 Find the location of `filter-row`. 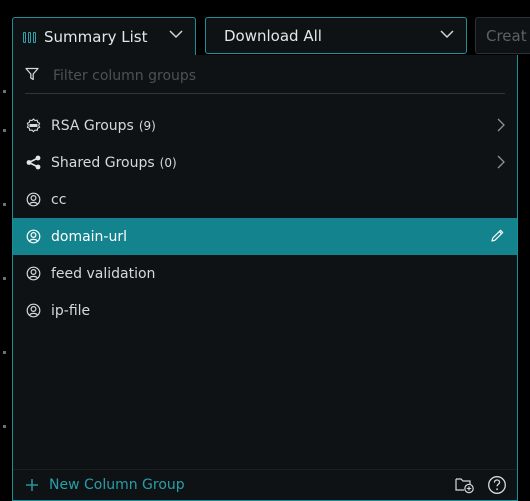

filter-row is located at coordinates (265, 75).